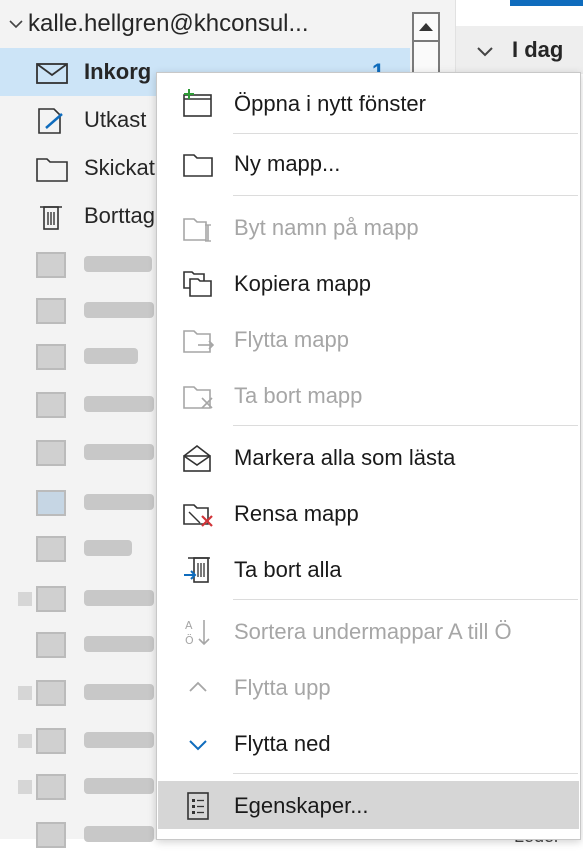  What do you see at coordinates (368, 569) in the screenshot?
I see `menu-item-delete-all: Ta bort alla` at bounding box center [368, 569].